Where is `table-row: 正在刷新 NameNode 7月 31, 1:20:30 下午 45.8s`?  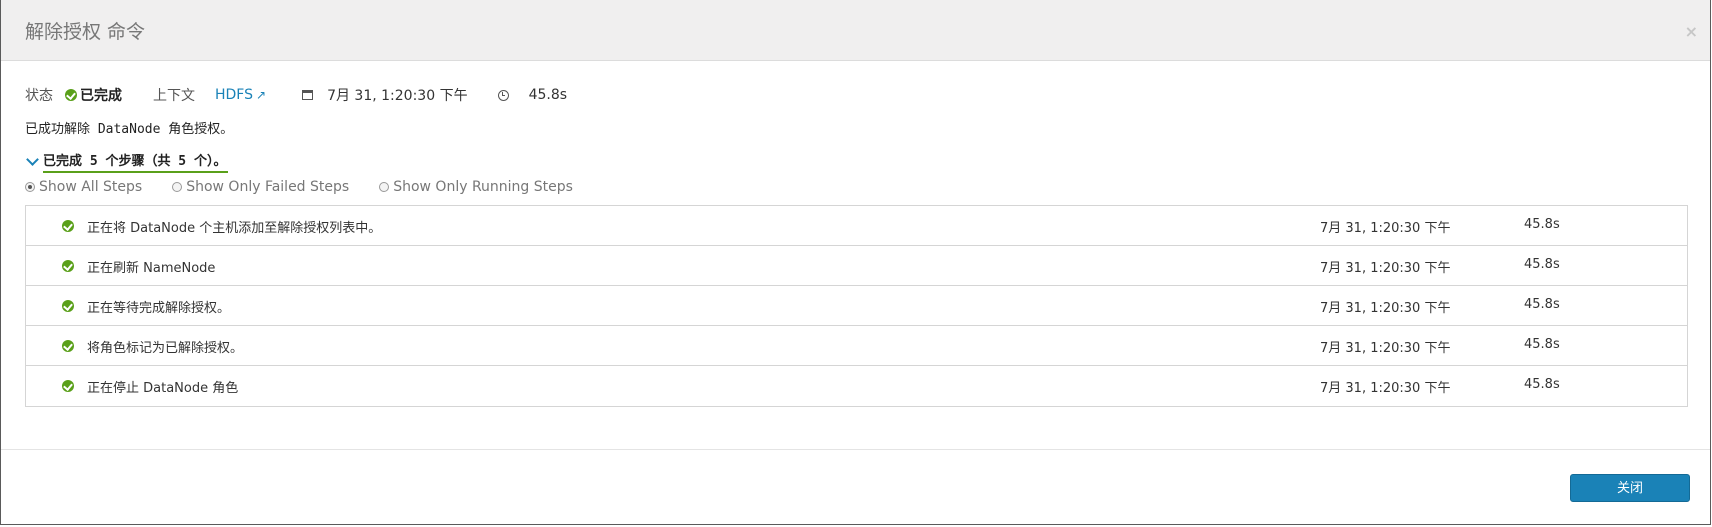 table-row: 正在刷新 NameNode 7月 31, 1:20:30 下午 45.8s is located at coordinates (856, 266).